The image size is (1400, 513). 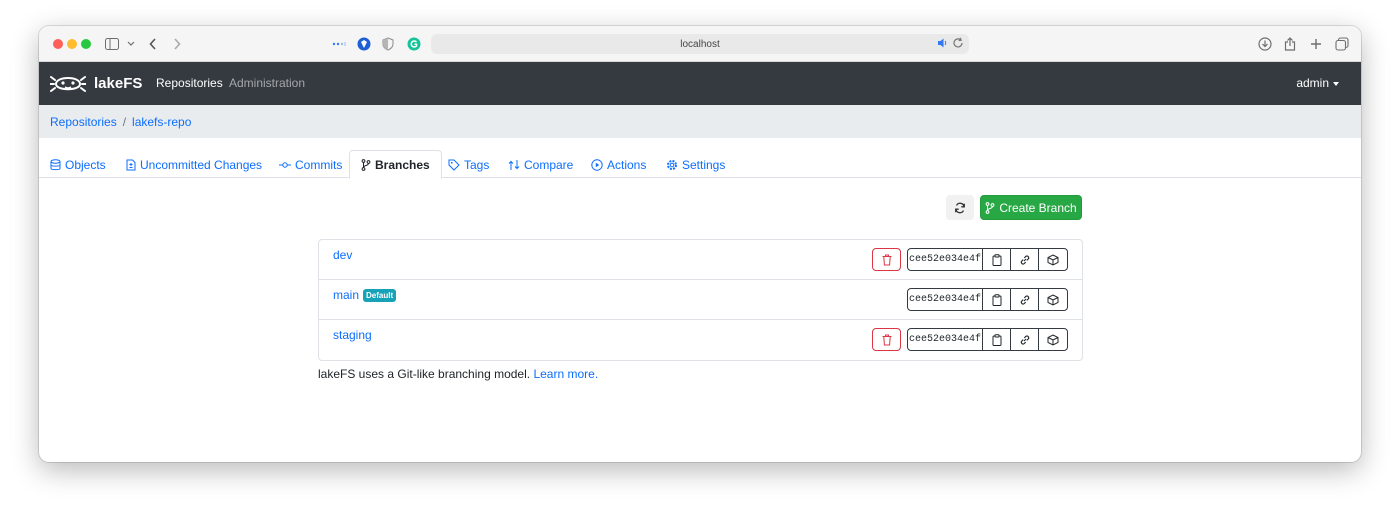 I want to click on nav-administration: Administration, so click(x=267, y=83).